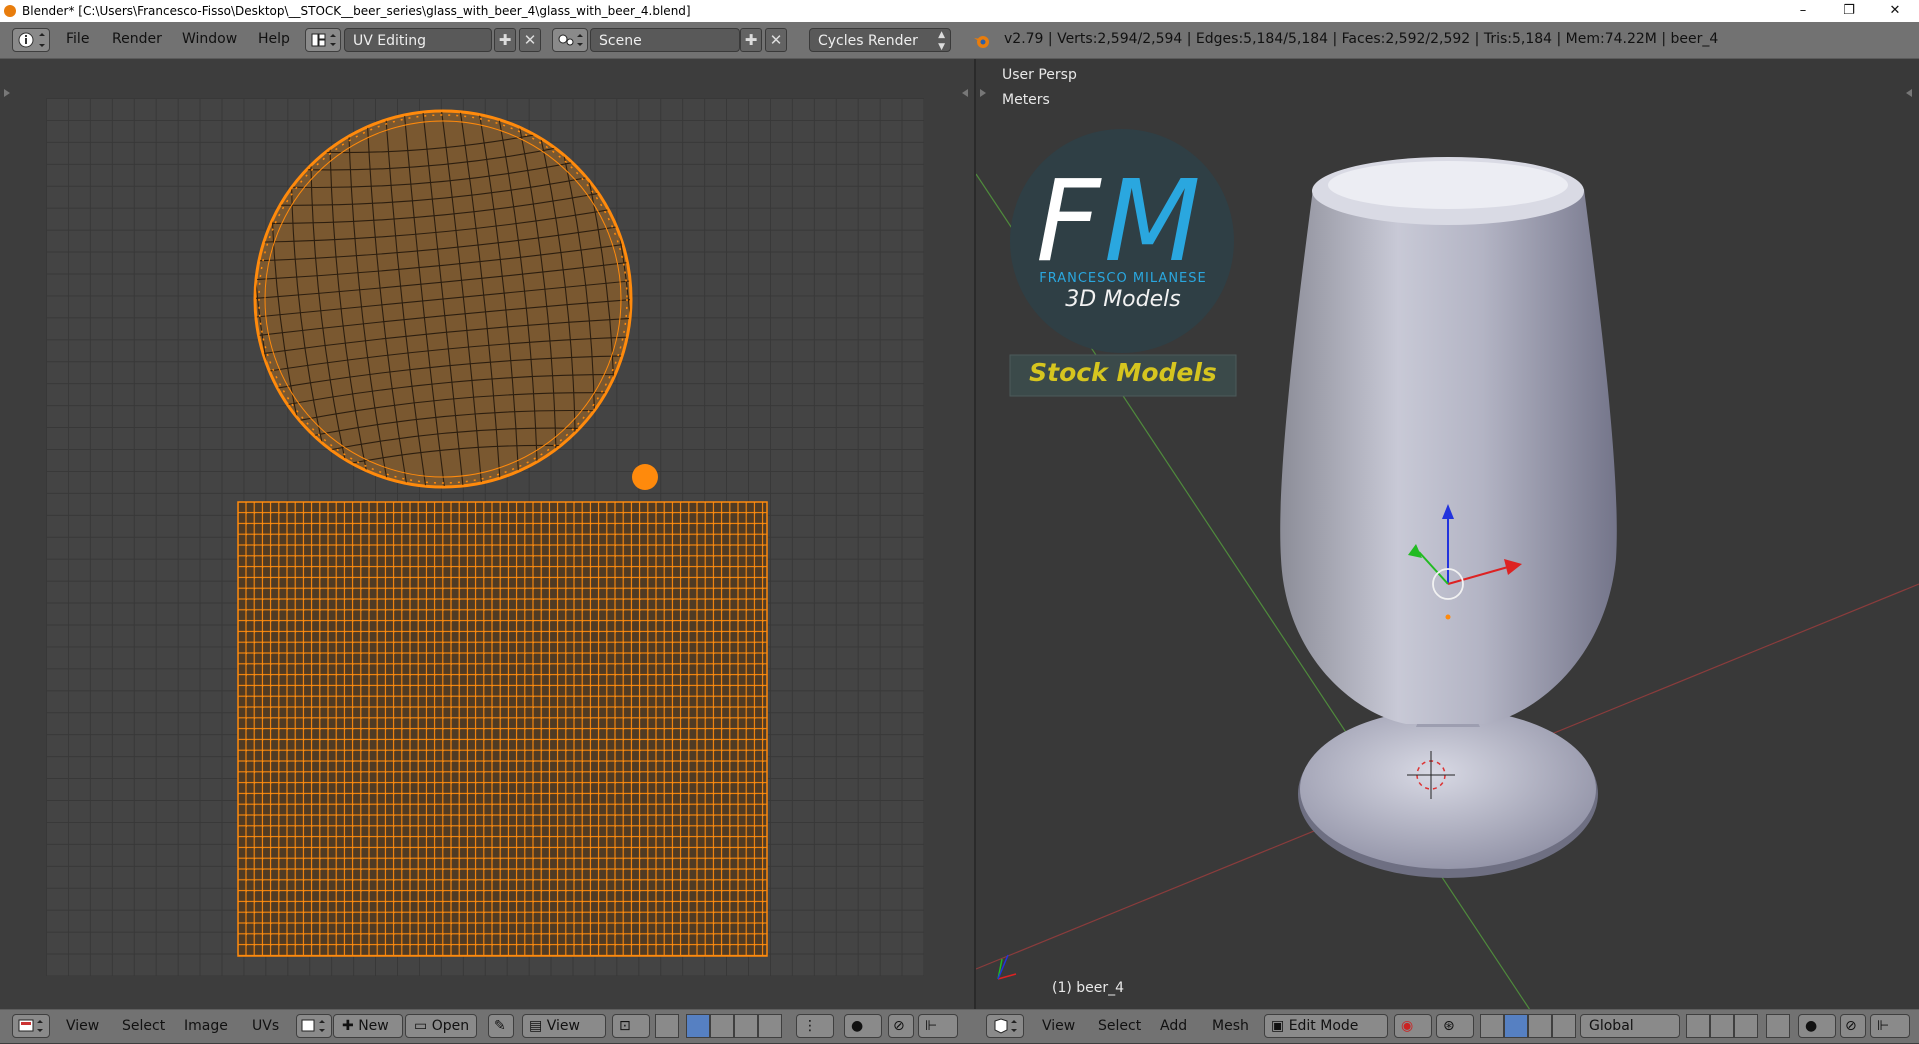 The height and width of the screenshot is (1044, 1919). What do you see at coordinates (1173, 1026) in the screenshot?
I see `3d-menu-add: Add` at bounding box center [1173, 1026].